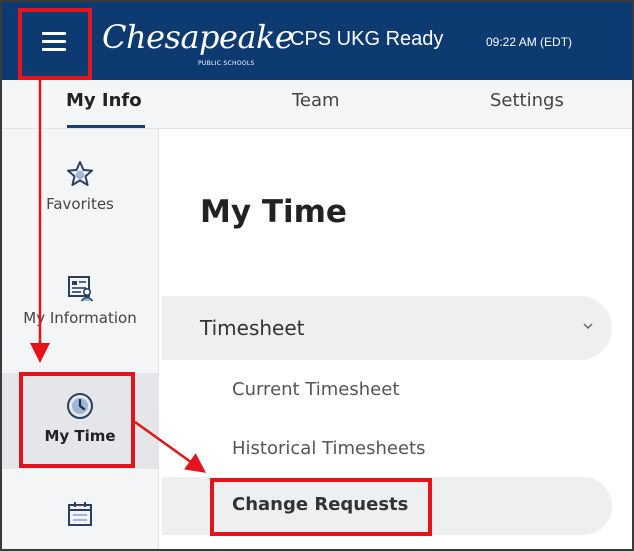 This screenshot has height=551, width=634. Describe the element at coordinates (170, 446) in the screenshot. I see `arrow-my-time-to-change-requests` at that location.